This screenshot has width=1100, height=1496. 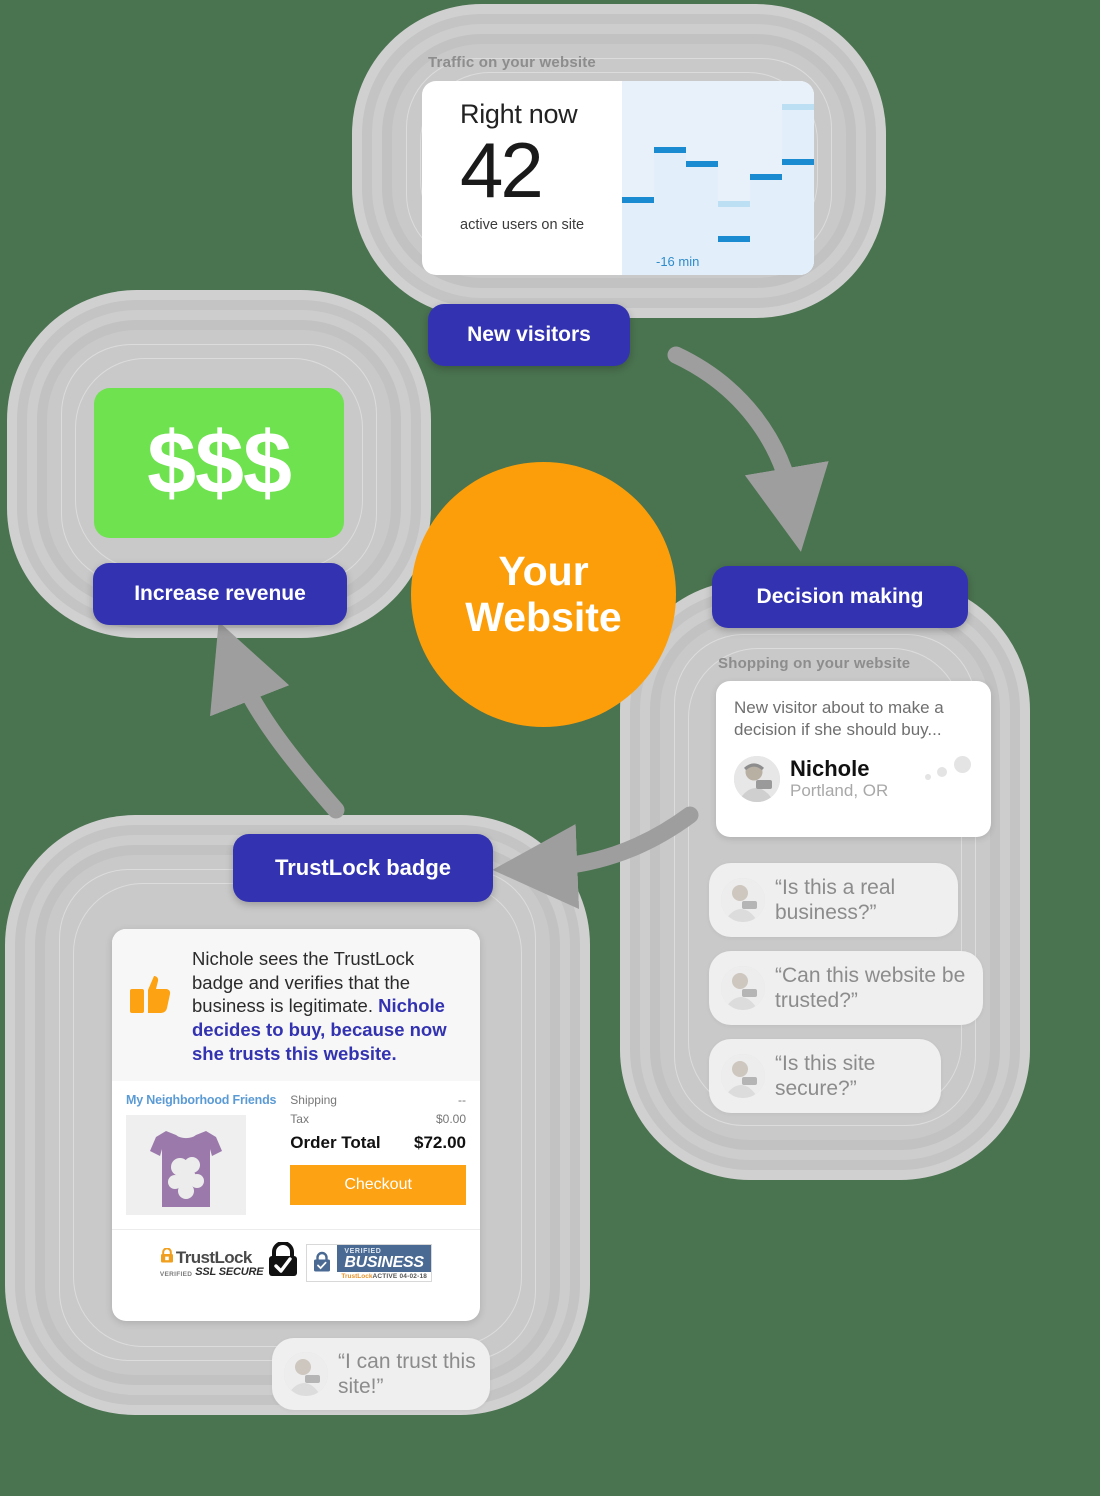 I want to click on traffic-panel-caption: Traffic on your website, so click(x=512, y=62).